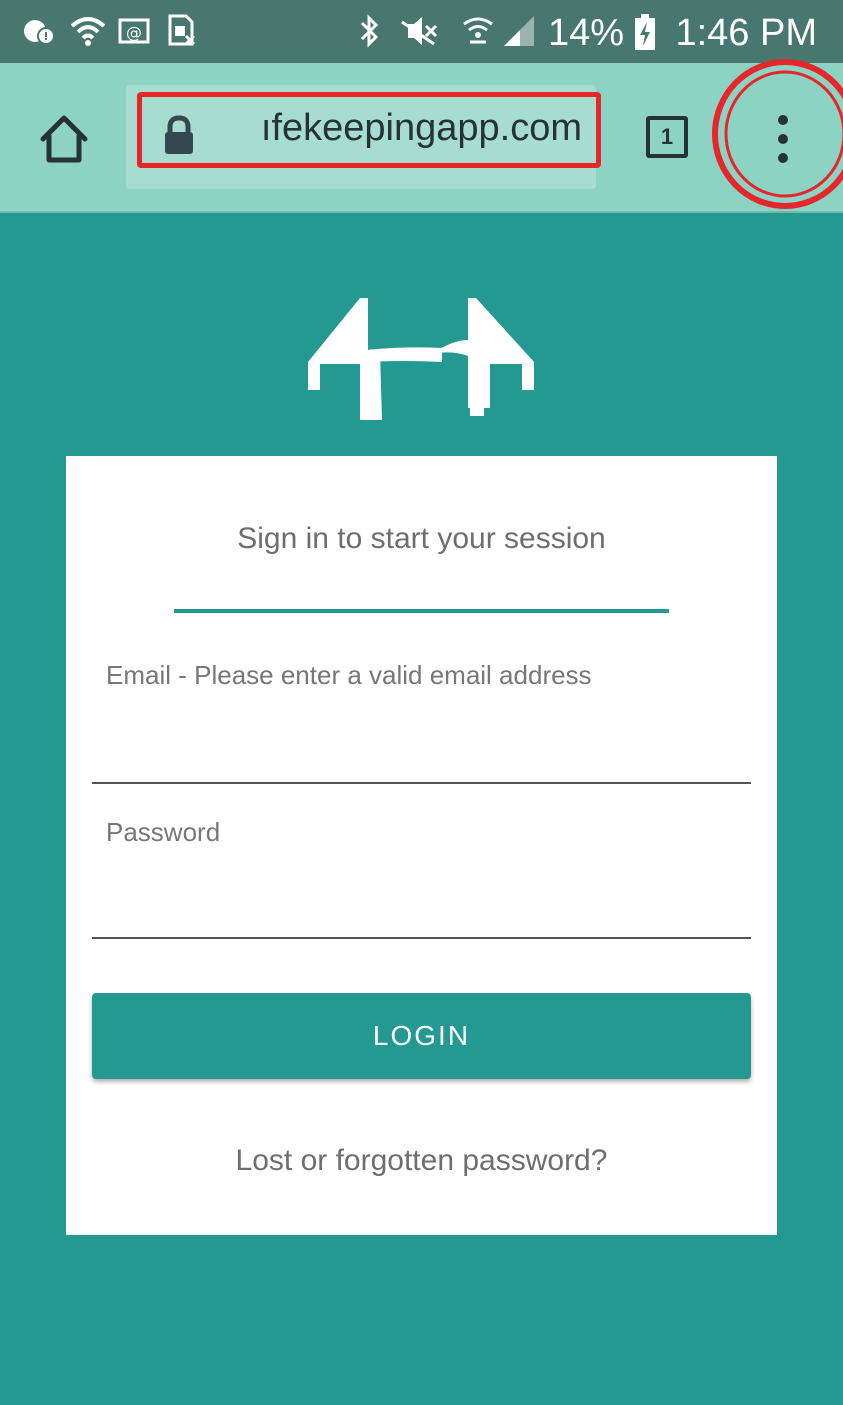 This screenshot has height=1405, width=843. What do you see at coordinates (421, 783) in the screenshot?
I see `email-underline` at bounding box center [421, 783].